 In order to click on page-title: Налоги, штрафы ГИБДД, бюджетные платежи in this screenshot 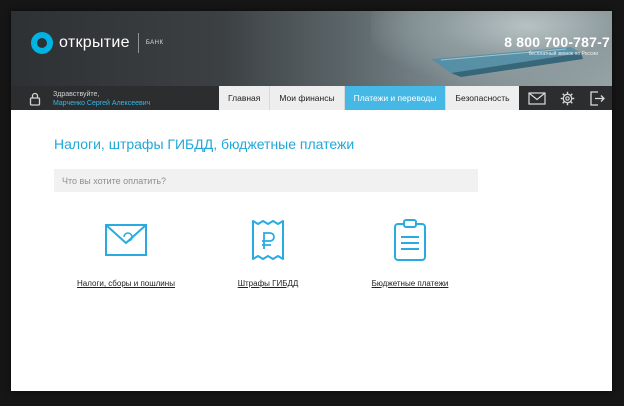, I will do `click(204, 144)`.